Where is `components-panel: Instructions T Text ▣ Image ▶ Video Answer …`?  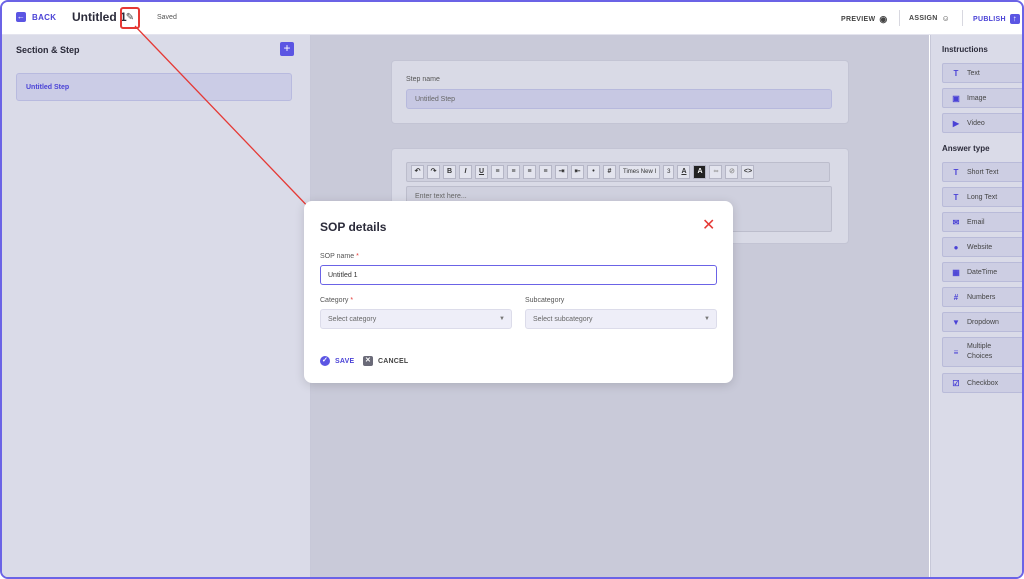 components-panel: Instructions T Text ▣ Image ▶ Video Answer … is located at coordinates (976, 306).